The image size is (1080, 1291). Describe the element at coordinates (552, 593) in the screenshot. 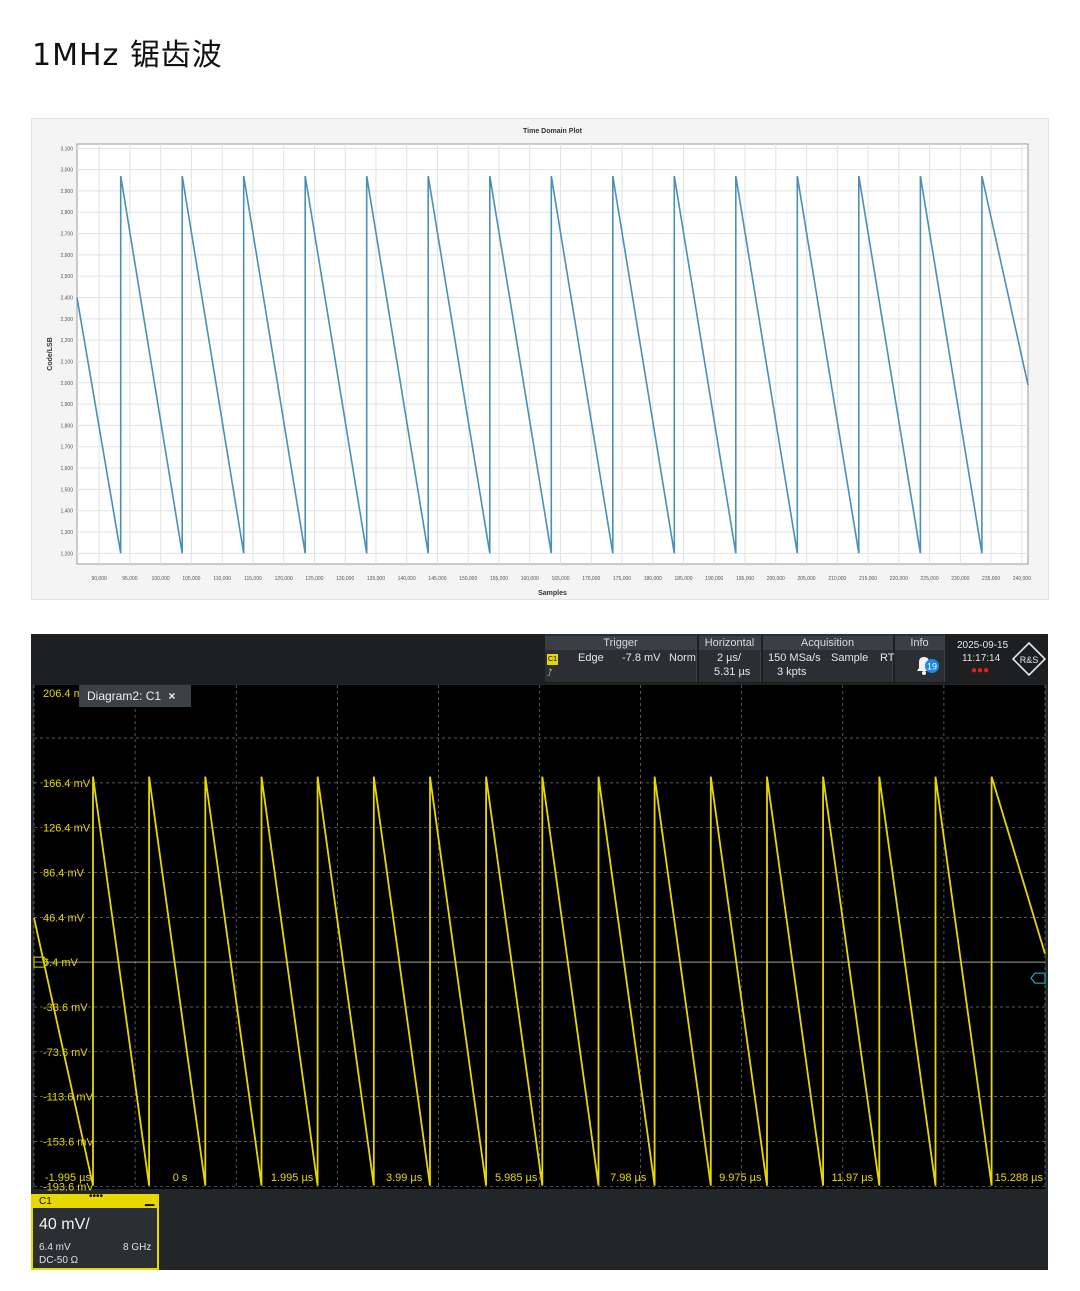

I see `x-axis-label: Samples` at that location.